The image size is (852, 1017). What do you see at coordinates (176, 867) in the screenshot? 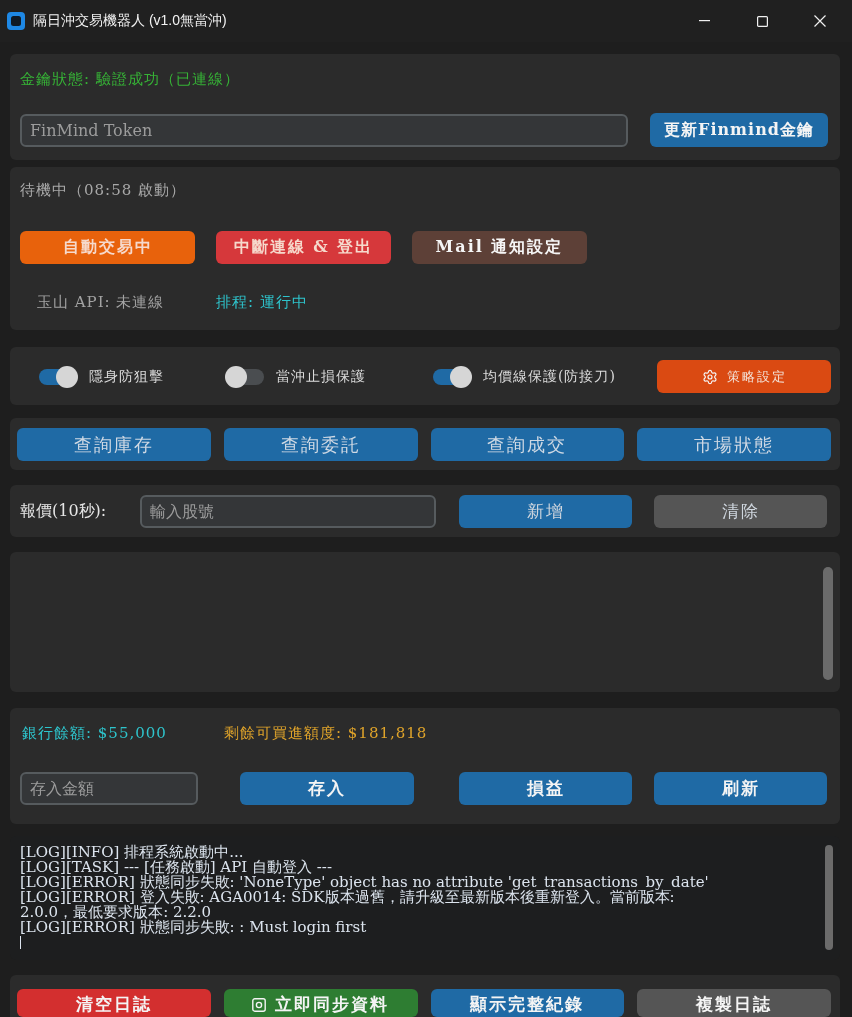
I see `log-line: [LOG][TASK] --- [任務啟動] API 自動登入 ---` at bounding box center [176, 867].